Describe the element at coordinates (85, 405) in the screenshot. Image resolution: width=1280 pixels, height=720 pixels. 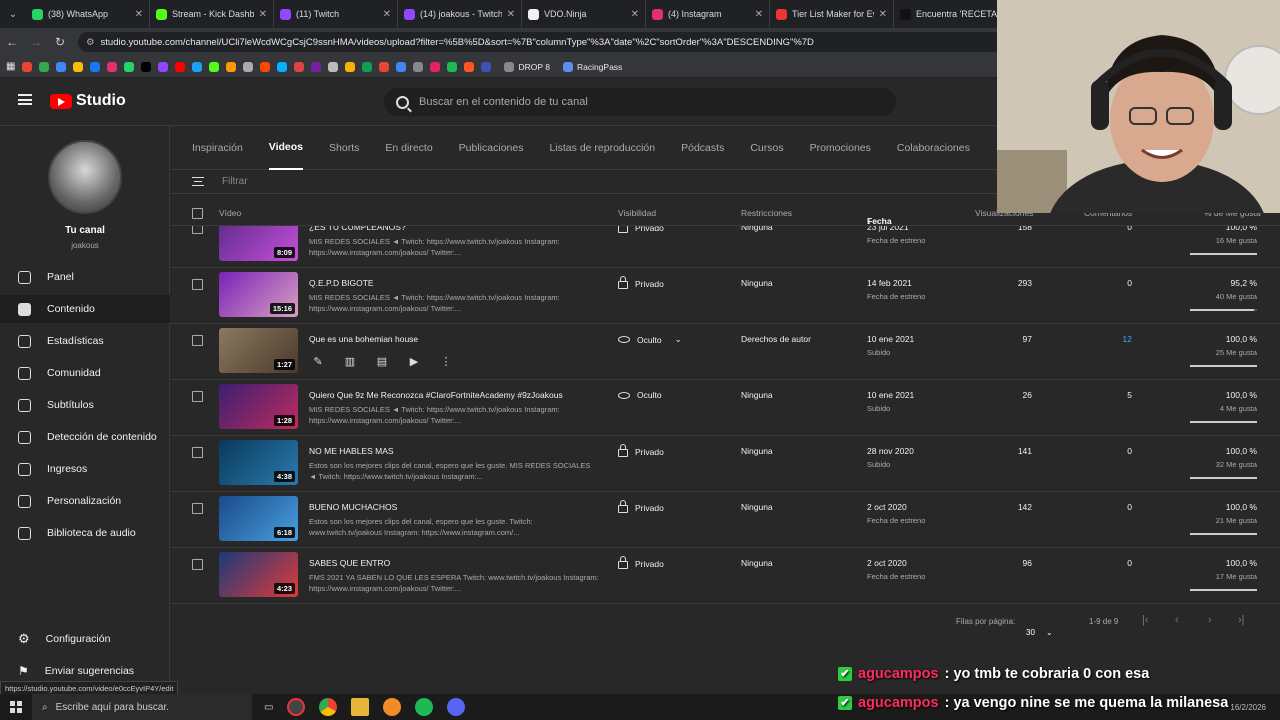
I see `sidebar-item-4: Subtítulos` at that location.